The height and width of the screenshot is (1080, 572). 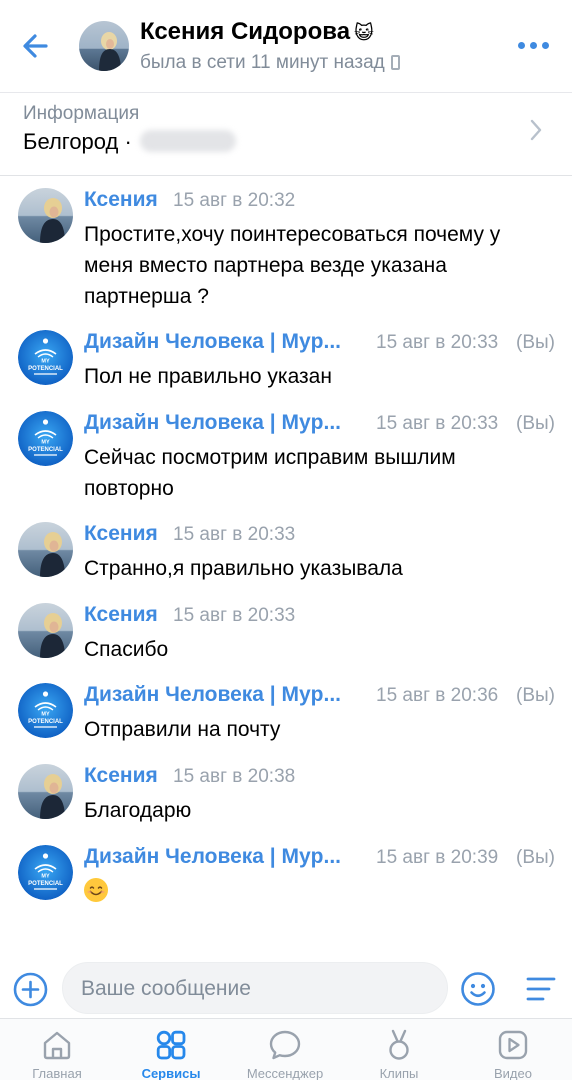 I want to click on tab-label: Видео, so click(x=513, y=1073).